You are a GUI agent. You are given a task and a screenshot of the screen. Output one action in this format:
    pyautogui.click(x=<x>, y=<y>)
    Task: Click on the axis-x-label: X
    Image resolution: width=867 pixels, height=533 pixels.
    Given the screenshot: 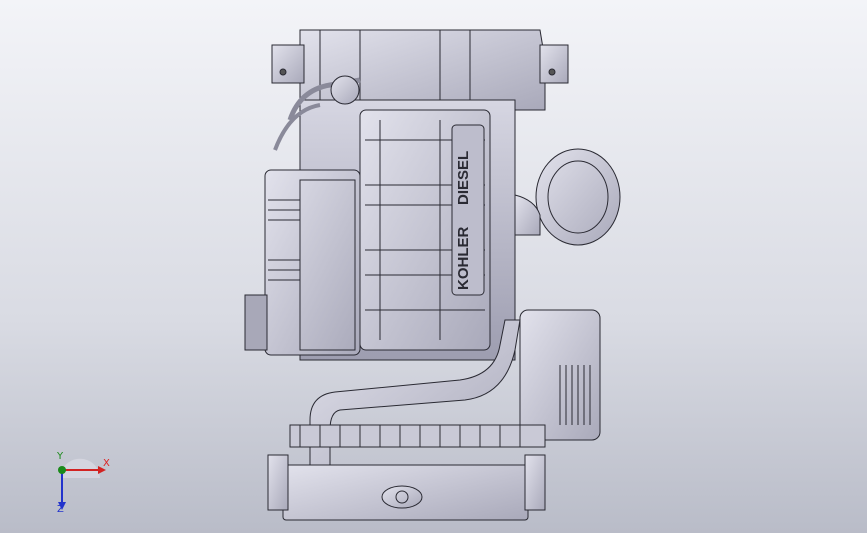 What is the action you would take?
    pyautogui.click(x=106, y=463)
    